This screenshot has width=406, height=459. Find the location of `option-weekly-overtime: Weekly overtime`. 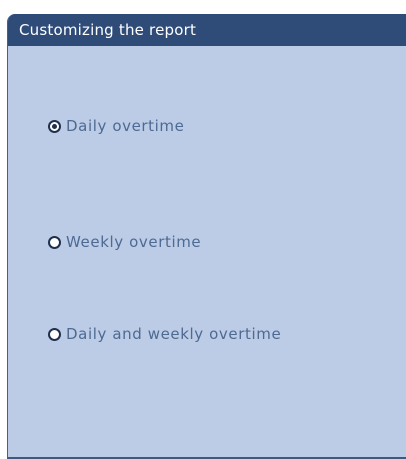

option-weekly-overtime: Weekly overtime is located at coordinates (124, 242).